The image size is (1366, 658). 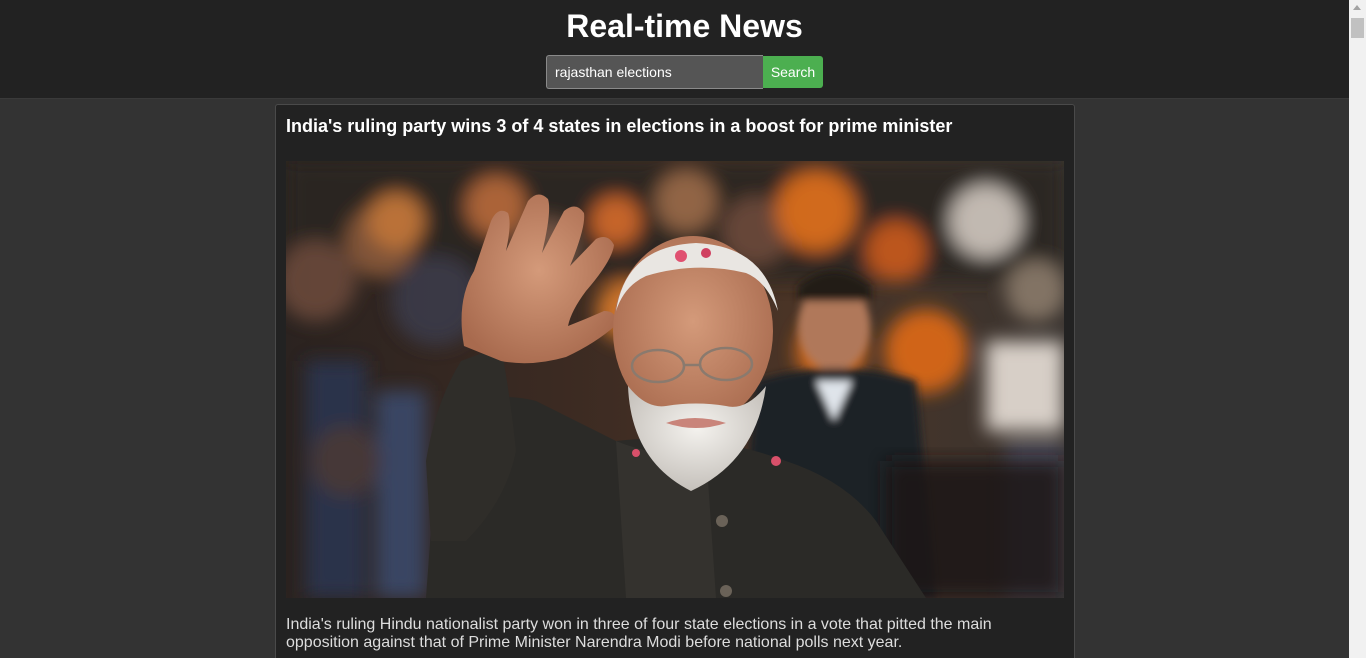 I want to click on search-input, so click(x=654, y=72).